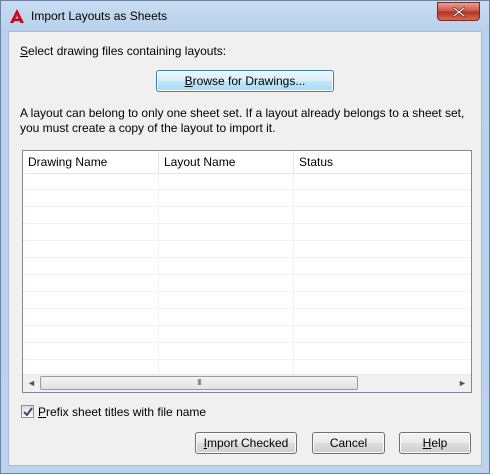 This screenshot has height=474, width=490. What do you see at coordinates (382, 162) in the screenshot?
I see `column-header-status: Status` at bounding box center [382, 162].